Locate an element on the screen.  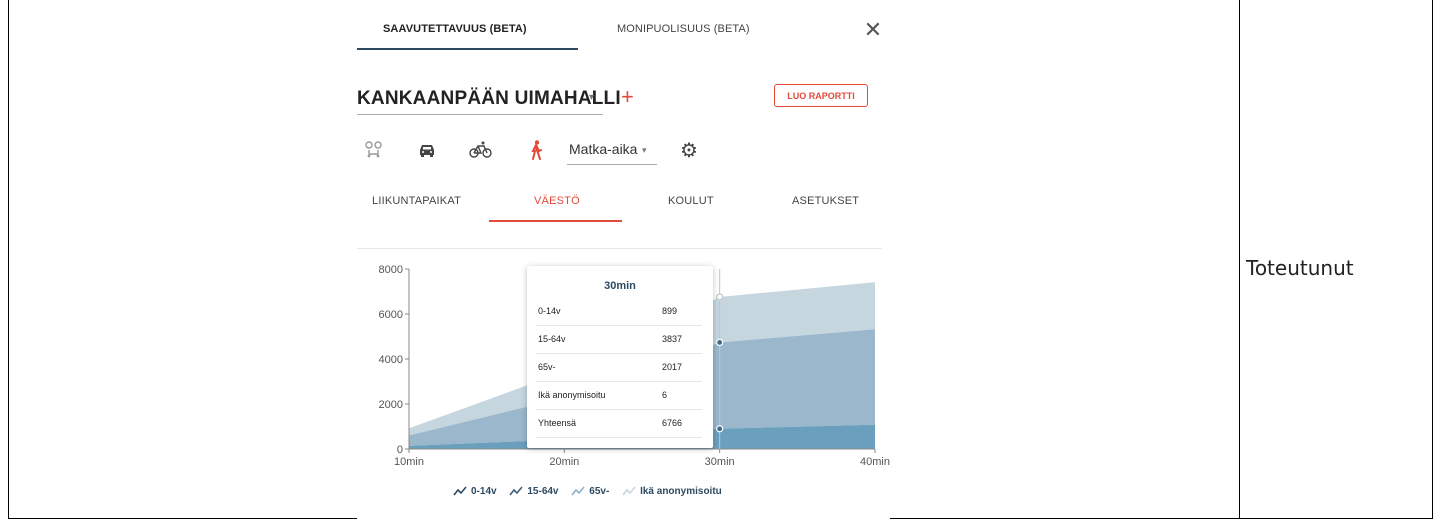
tab-liikuntapaikat: LIIKUNTAPAIKAT is located at coordinates (416, 201).